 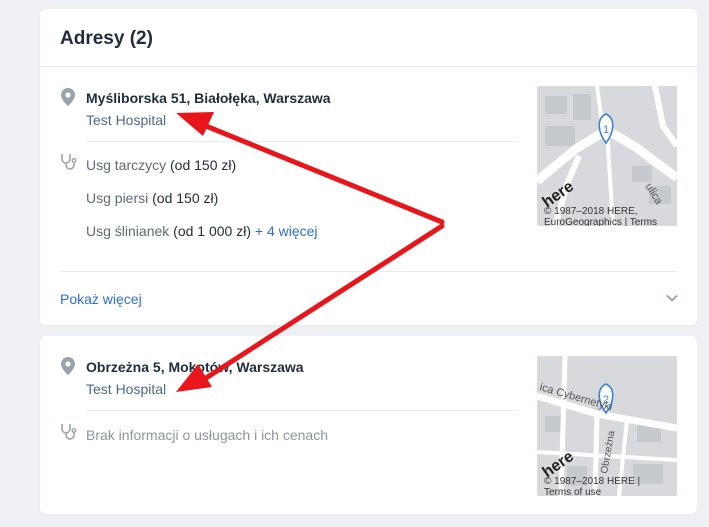 I want to click on service-item: Usg piersi (od 150 zł), so click(x=152, y=198).